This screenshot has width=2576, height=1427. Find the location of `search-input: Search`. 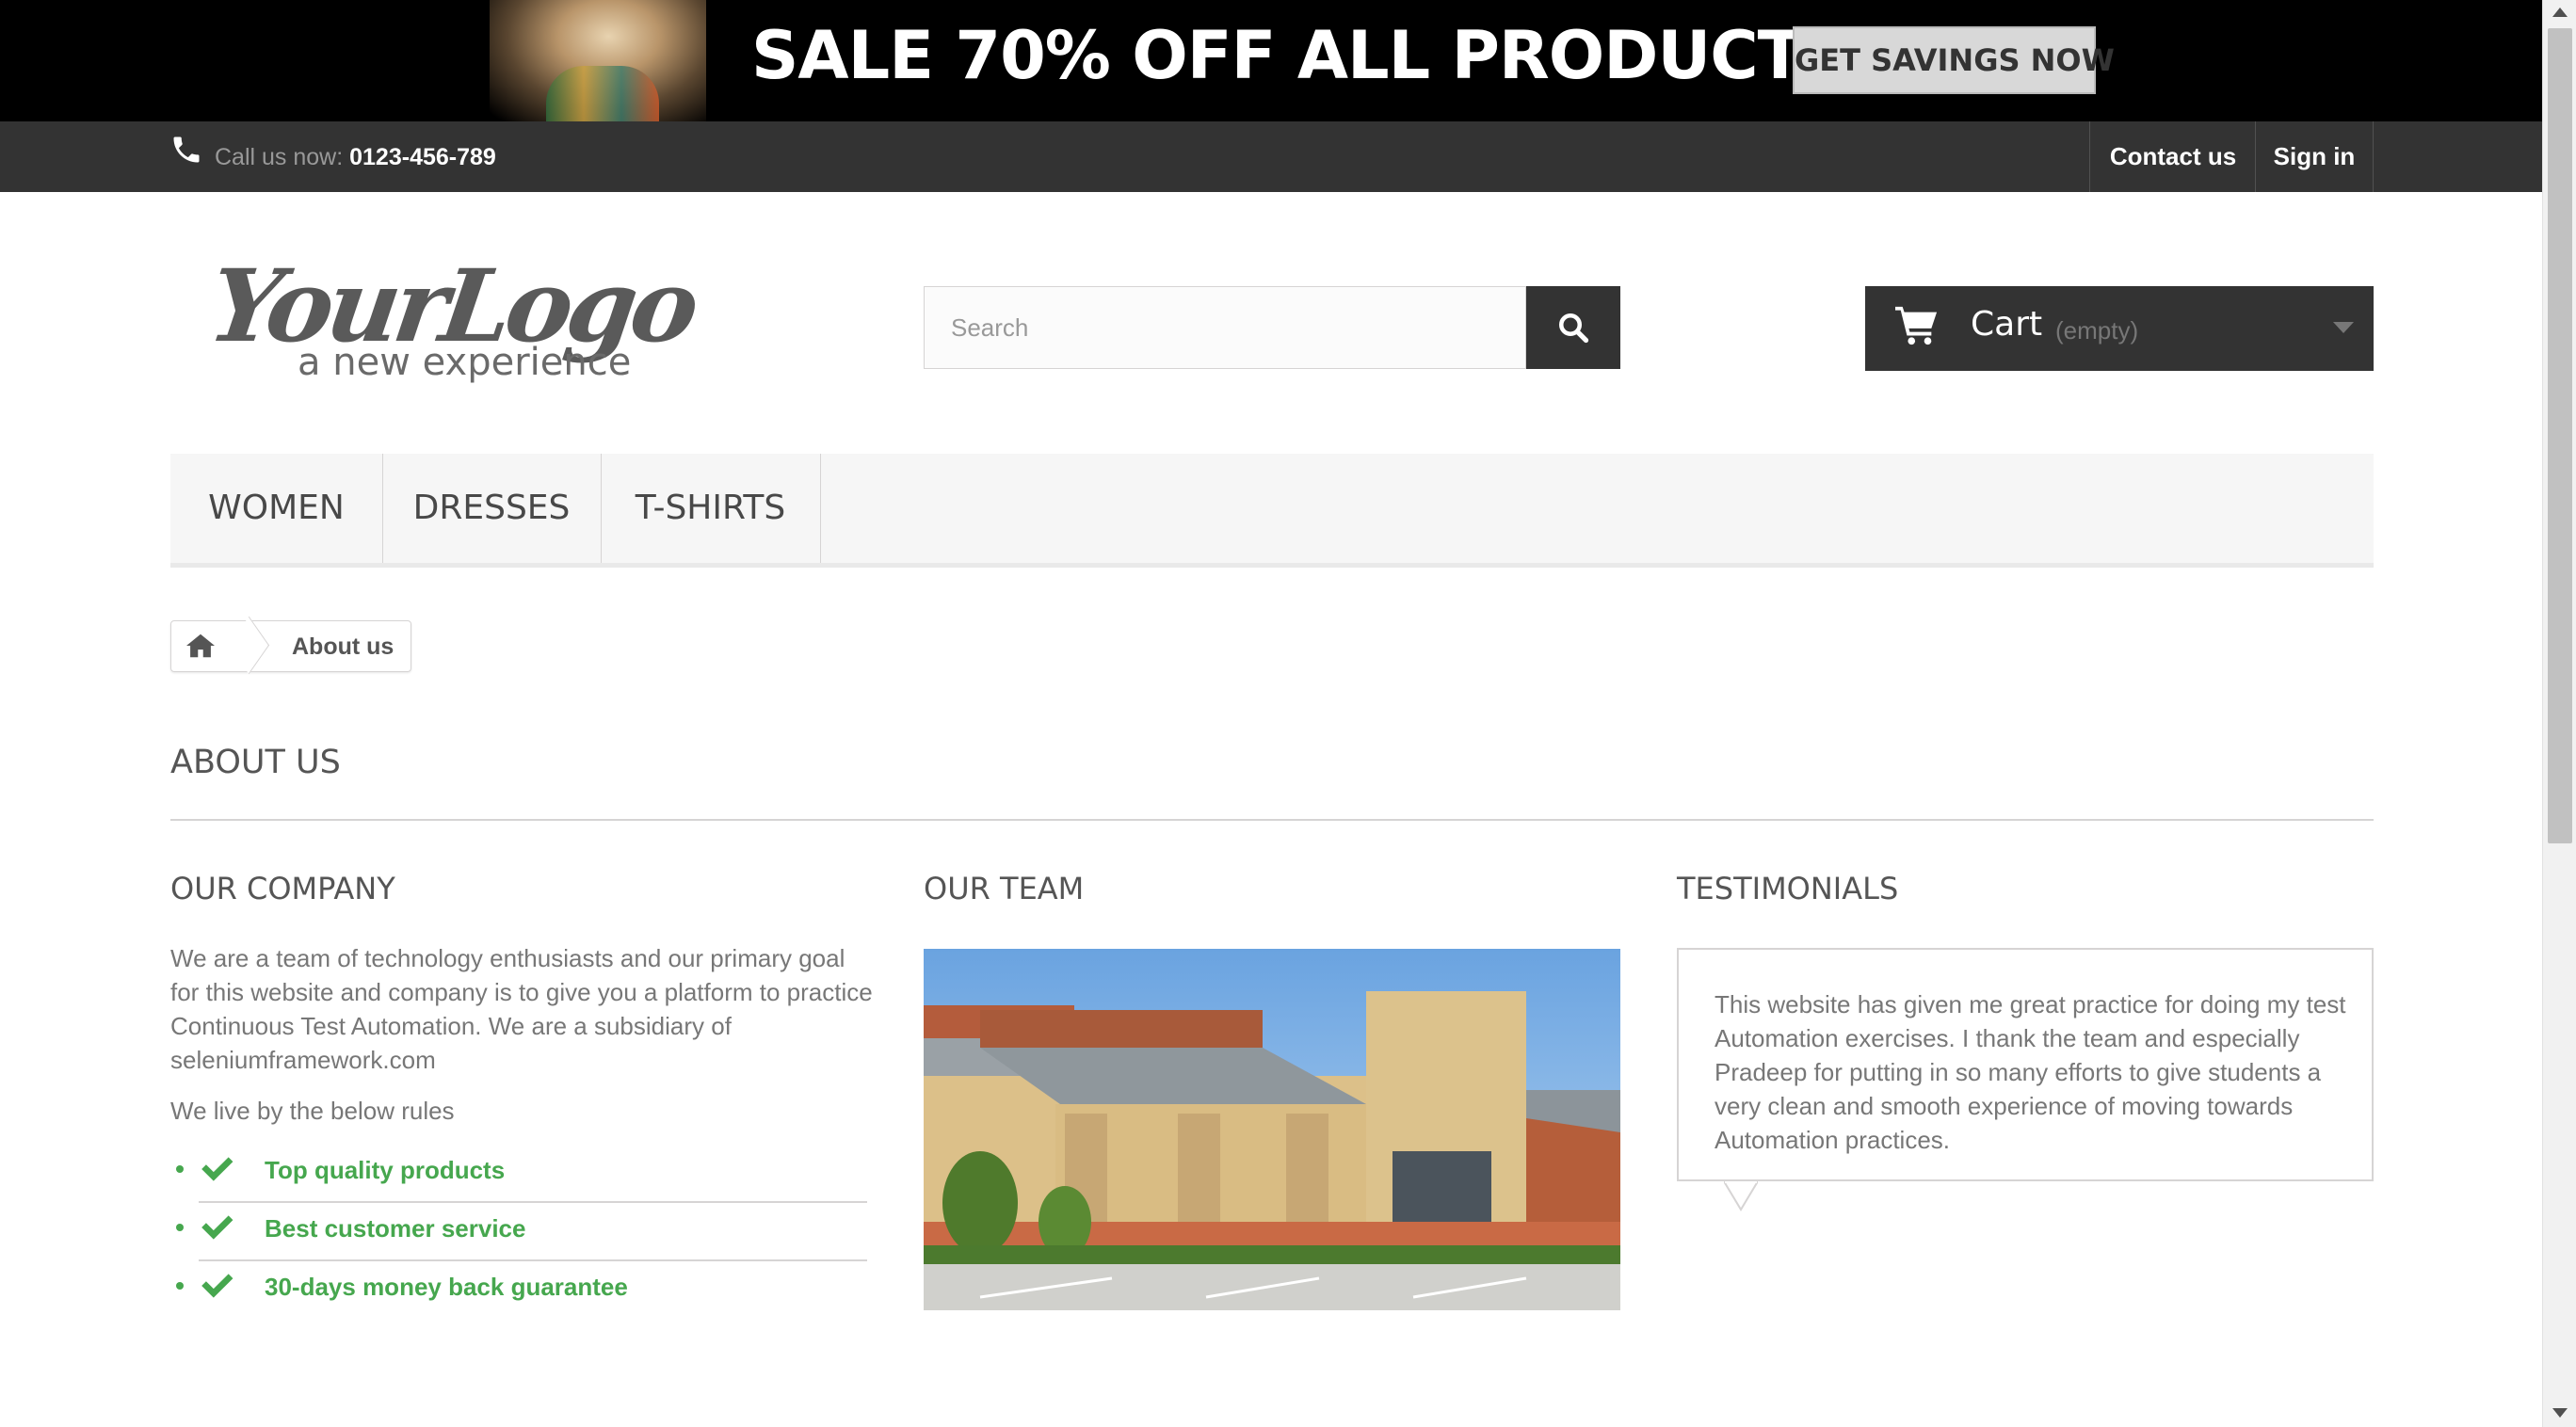

search-input: Search is located at coordinates (1225, 327).